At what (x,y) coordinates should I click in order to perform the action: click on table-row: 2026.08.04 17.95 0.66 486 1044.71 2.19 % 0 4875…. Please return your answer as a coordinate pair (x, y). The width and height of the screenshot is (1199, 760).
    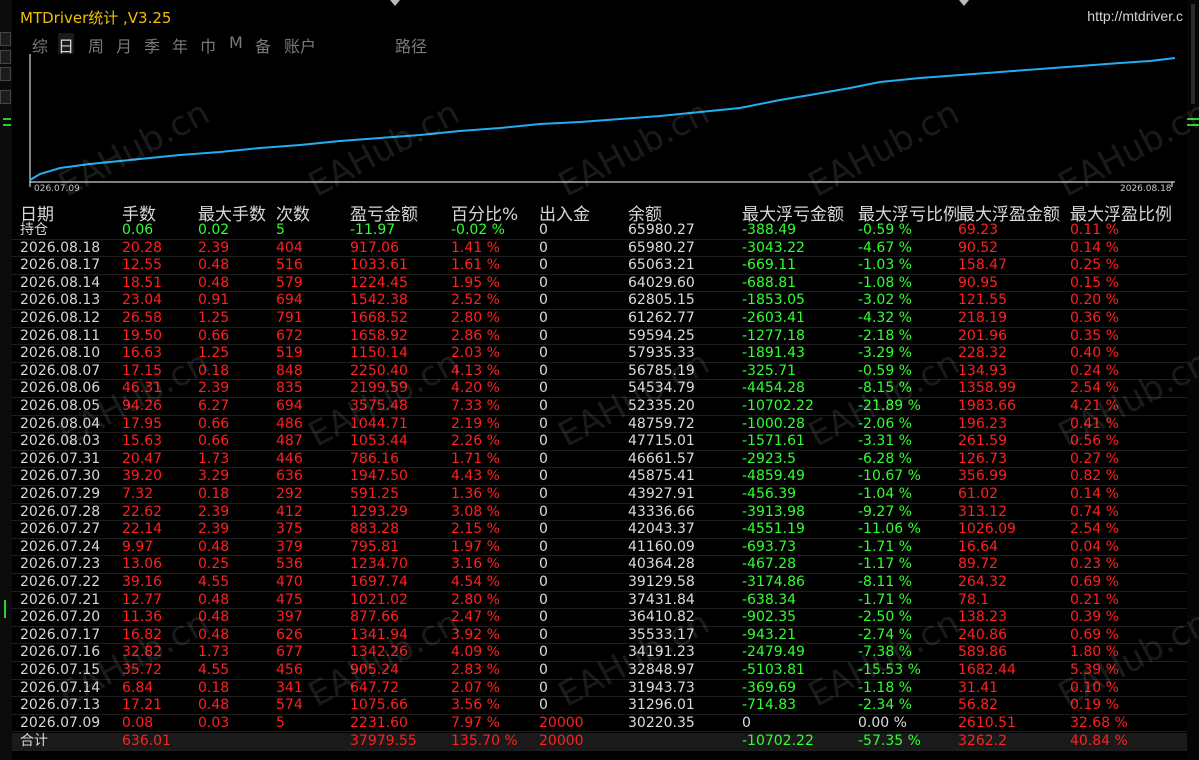
    Looking at the image, I should click on (599, 425).